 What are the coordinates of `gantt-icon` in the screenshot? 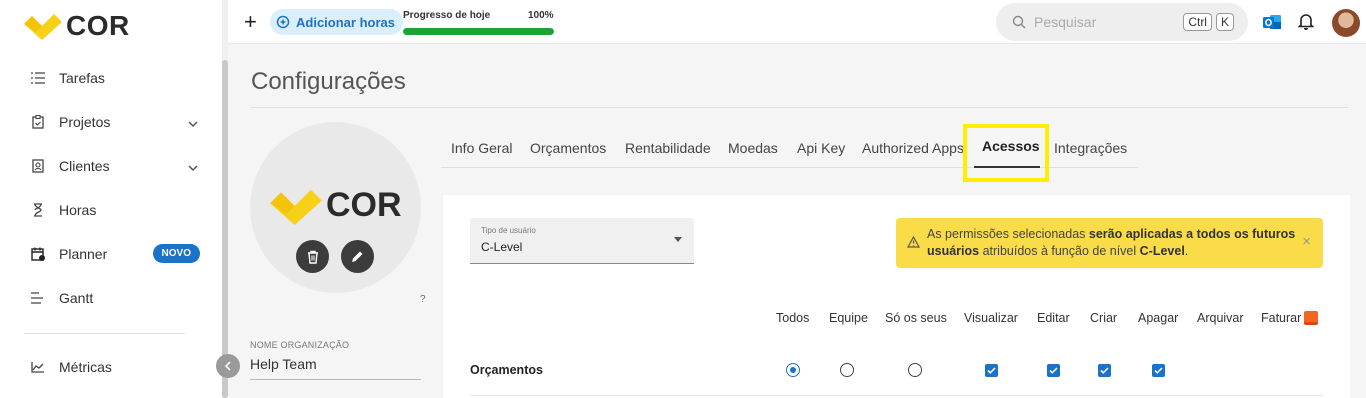 It's located at (38, 298).